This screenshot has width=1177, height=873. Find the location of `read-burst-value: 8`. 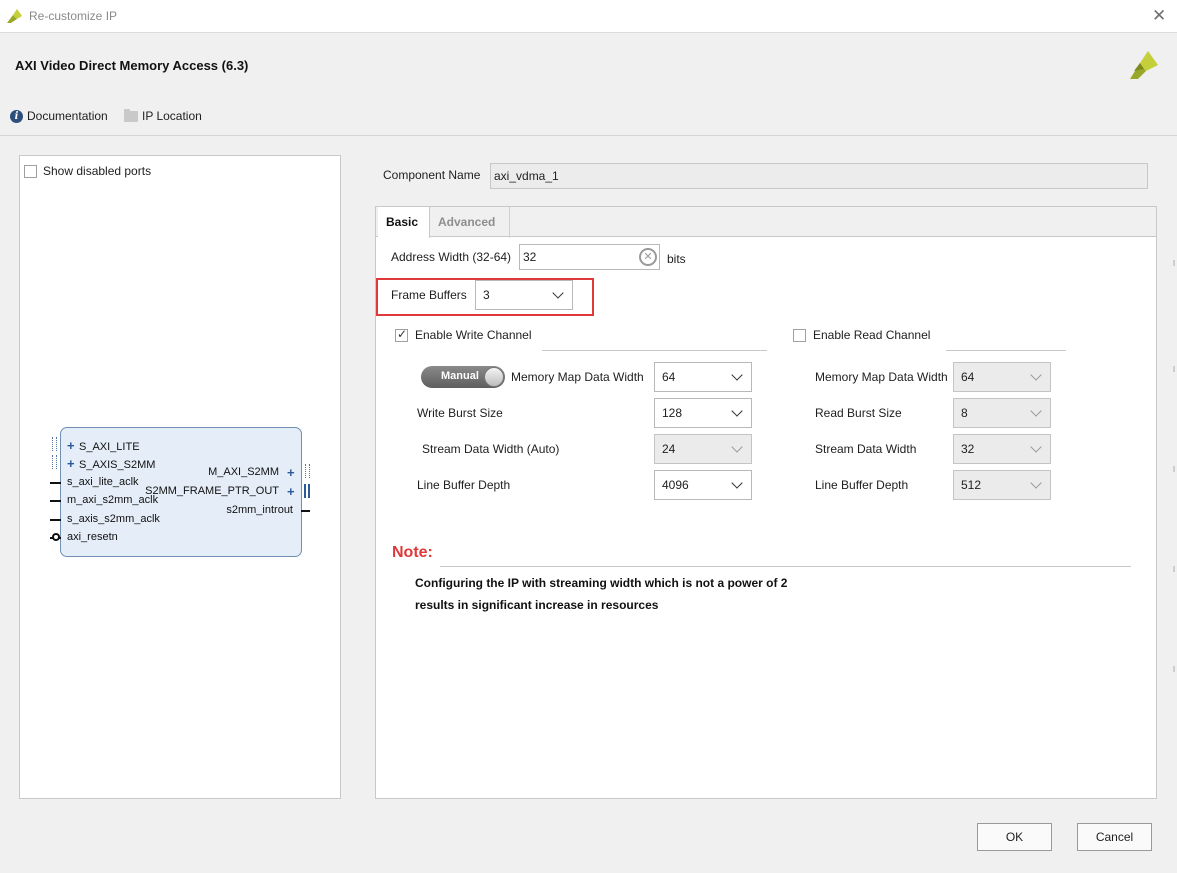

read-burst-value: 8 is located at coordinates (964, 413).